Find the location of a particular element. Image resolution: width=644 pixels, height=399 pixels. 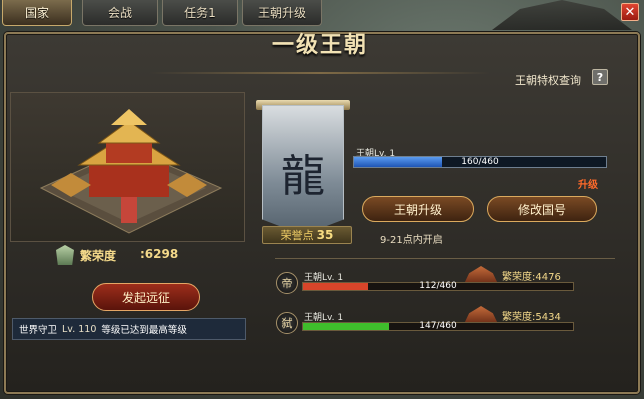

honor-value: 35 is located at coordinates (325, 235).